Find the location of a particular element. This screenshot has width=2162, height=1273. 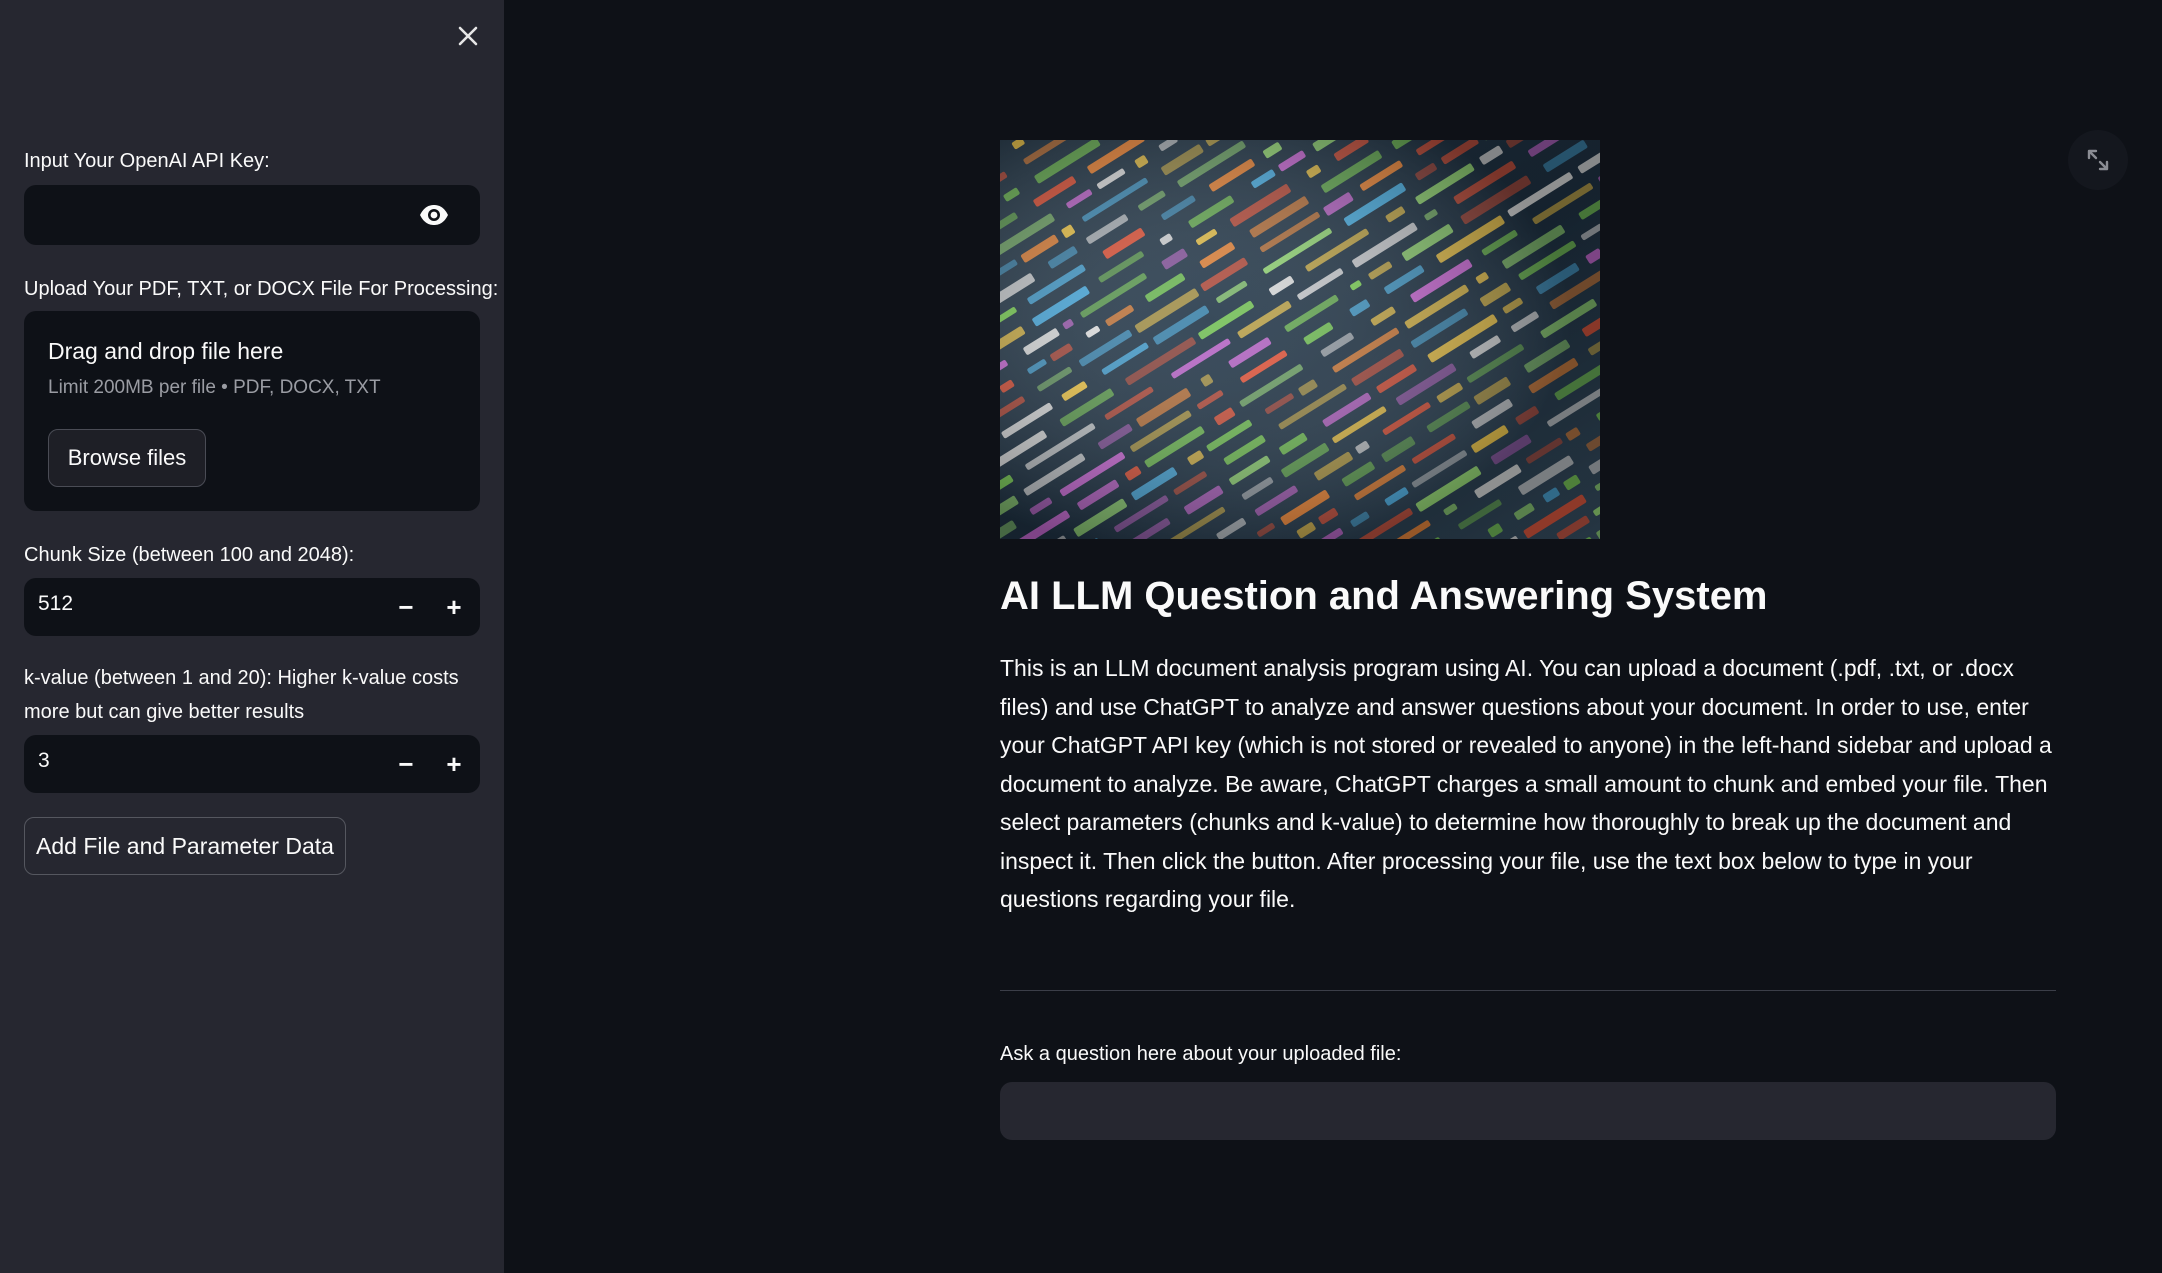

k-value-label-line2: more but can give better results is located at coordinates (164, 712).